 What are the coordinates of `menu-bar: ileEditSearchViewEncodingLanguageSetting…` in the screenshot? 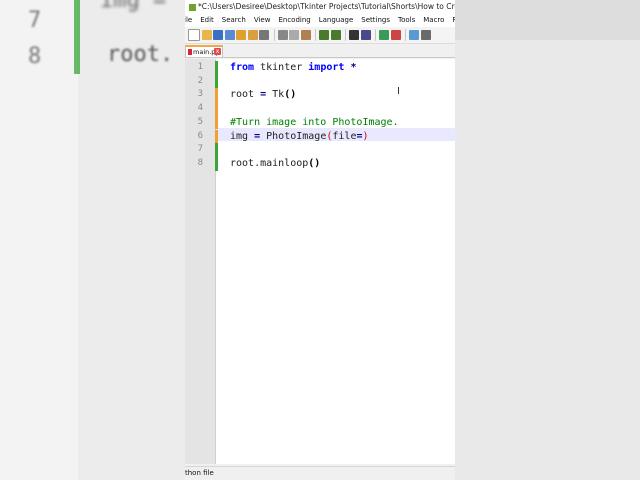 It's located at (320, 20).